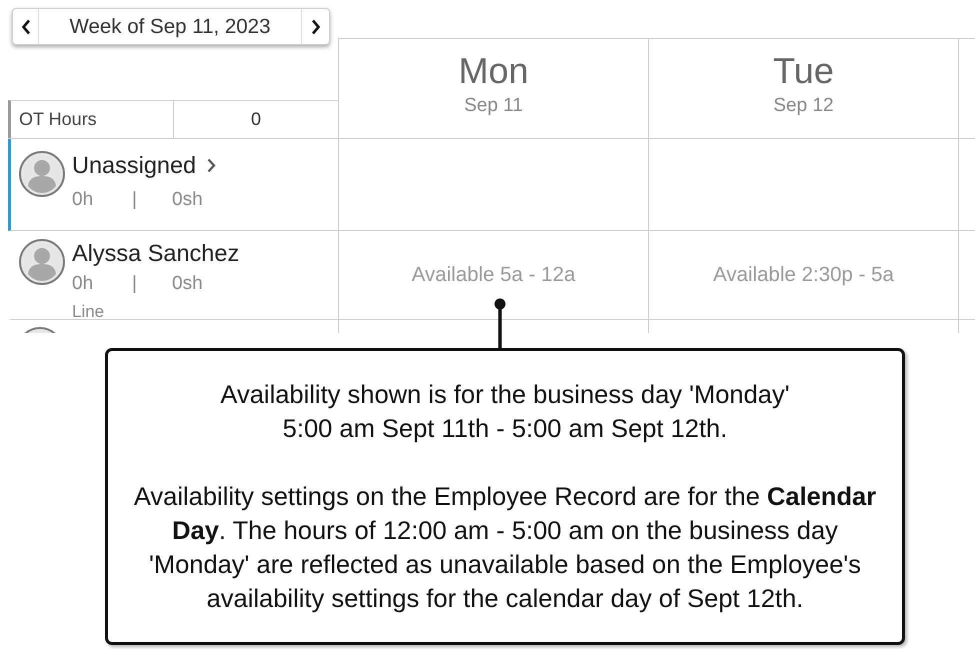 This screenshot has height=649, width=975. What do you see at coordinates (255, 119) in the screenshot?
I see `summary-value: 0` at bounding box center [255, 119].